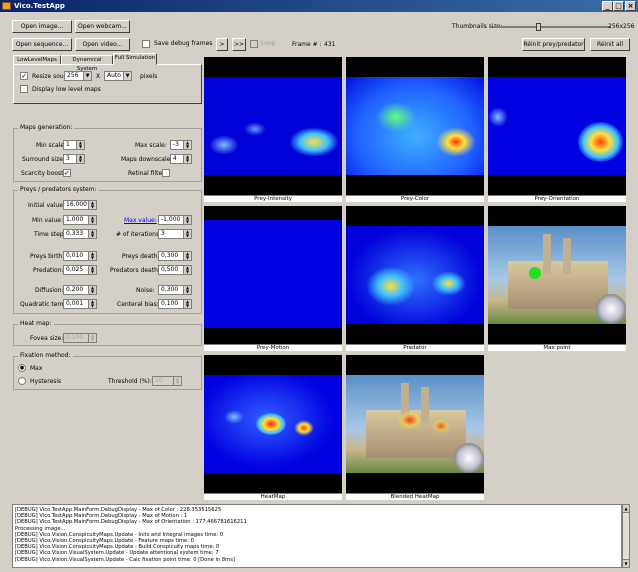  What do you see at coordinates (78, 76) in the screenshot?
I see `resize-width-dropdown: 256 ▼` at bounding box center [78, 76].